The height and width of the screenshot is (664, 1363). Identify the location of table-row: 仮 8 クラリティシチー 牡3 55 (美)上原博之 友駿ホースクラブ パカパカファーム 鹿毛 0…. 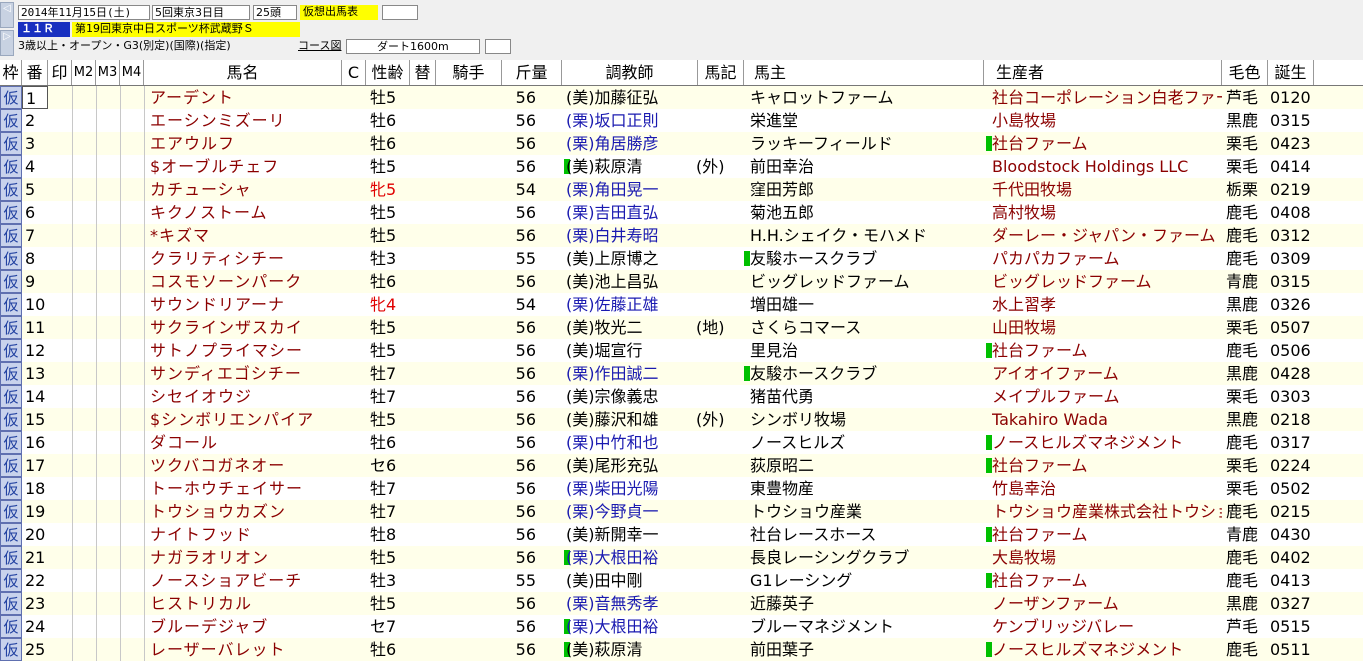
(681, 258).